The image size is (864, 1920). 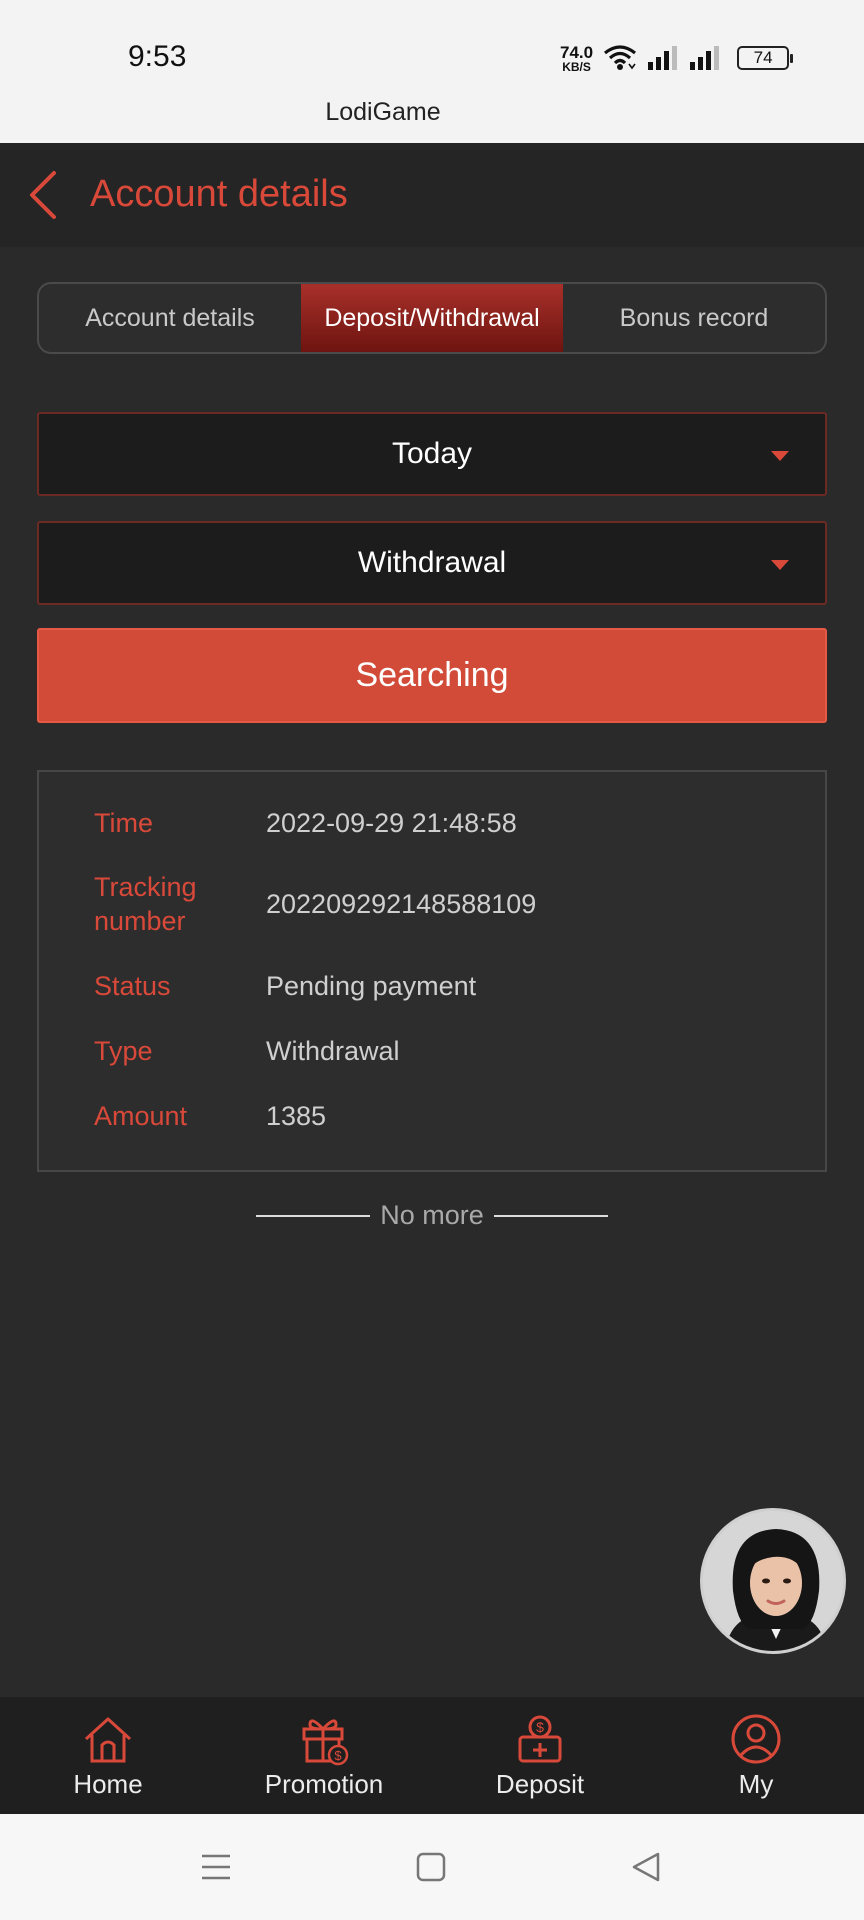 I want to click on nav-deposit: $ Deposit, so click(x=540, y=1755).